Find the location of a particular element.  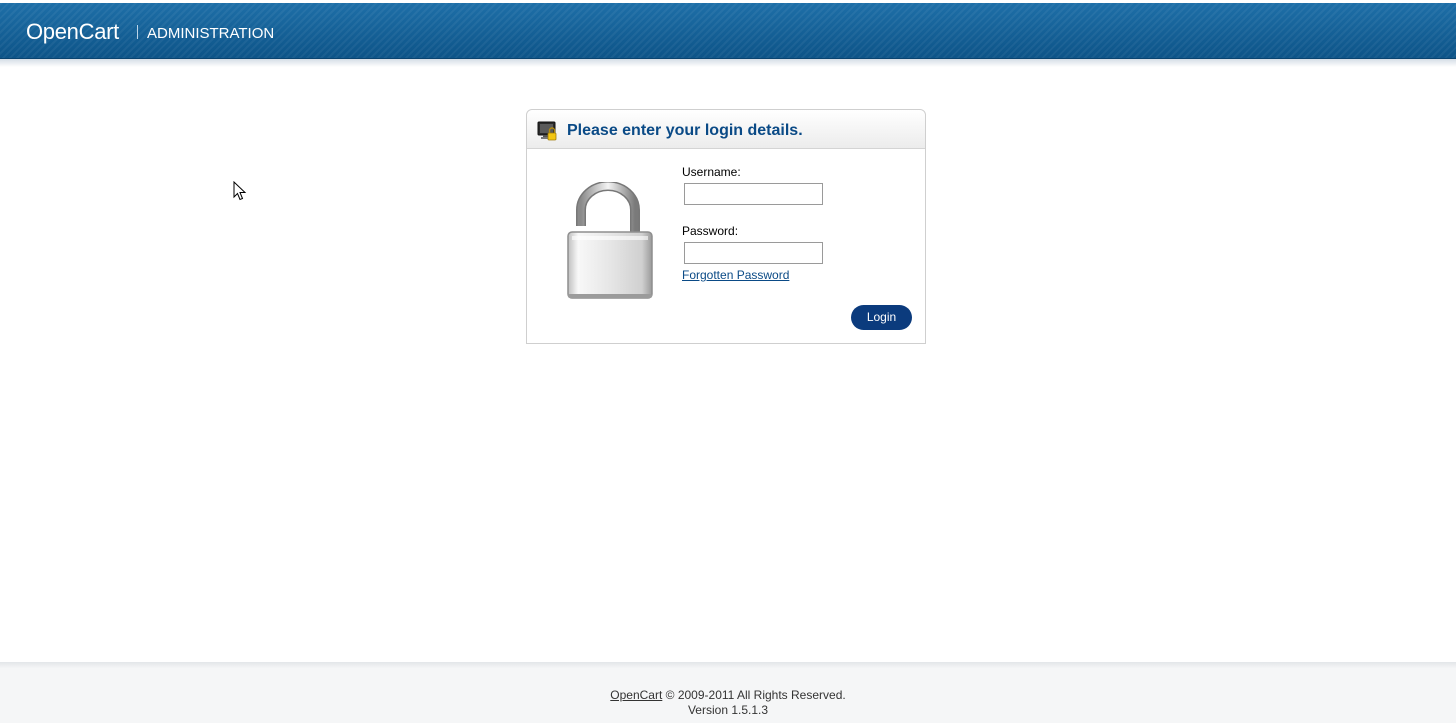

padlock-open-icon is located at coordinates (610, 240).